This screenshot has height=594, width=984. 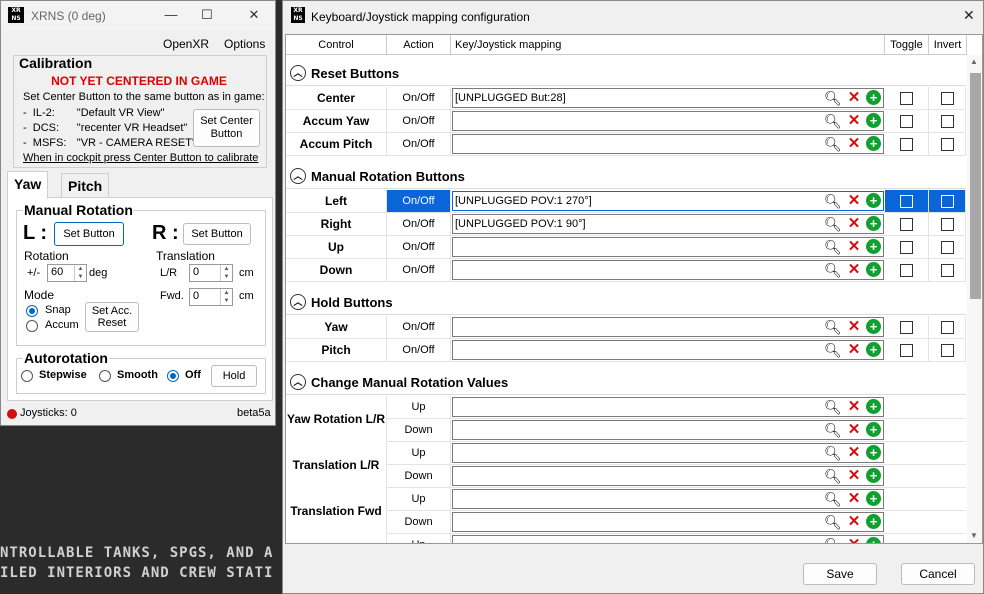 I want to click on lr-spinner: 0 ▲ ▼, so click(x=211, y=273).